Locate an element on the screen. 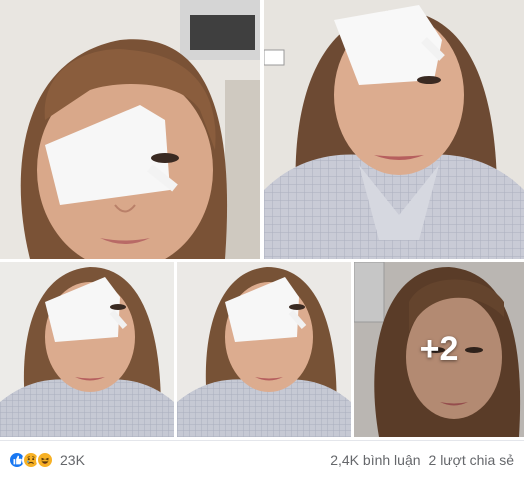 The height and width of the screenshot is (479, 524). post-stats: 2,4K bình luận 2 lượt chia sẻ is located at coordinates (422, 460).